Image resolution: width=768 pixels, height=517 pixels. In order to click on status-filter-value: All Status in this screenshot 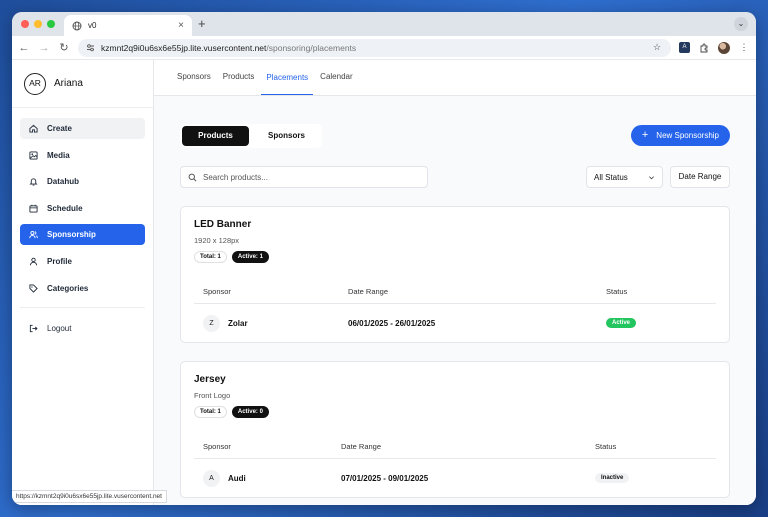, I will do `click(611, 177)`.